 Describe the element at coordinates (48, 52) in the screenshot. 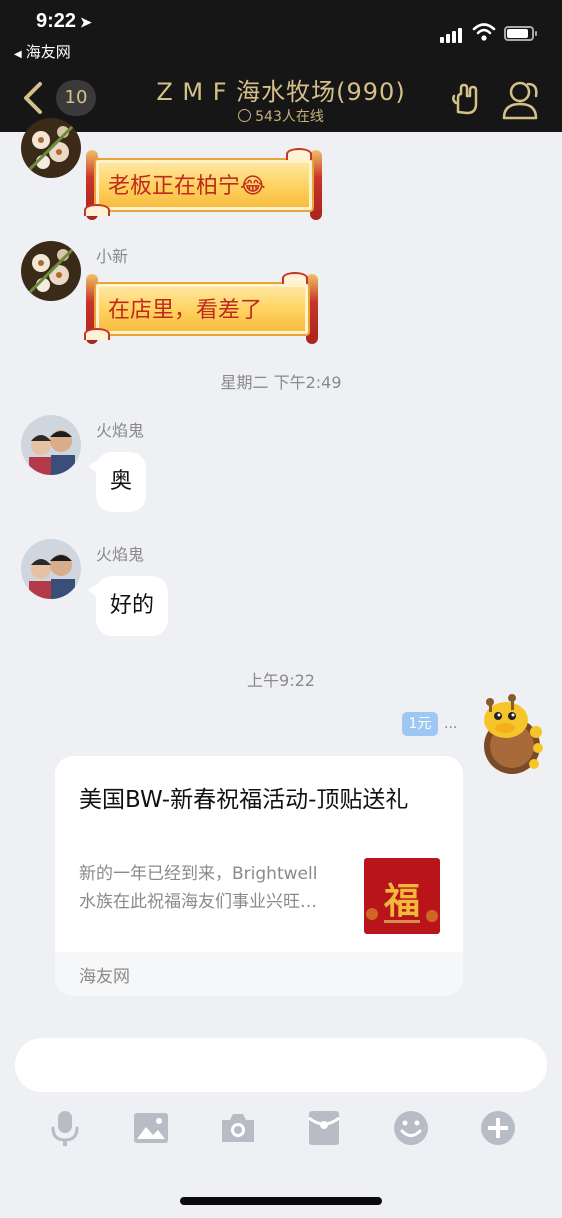

I see `back-app-label: 海友网` at that location.